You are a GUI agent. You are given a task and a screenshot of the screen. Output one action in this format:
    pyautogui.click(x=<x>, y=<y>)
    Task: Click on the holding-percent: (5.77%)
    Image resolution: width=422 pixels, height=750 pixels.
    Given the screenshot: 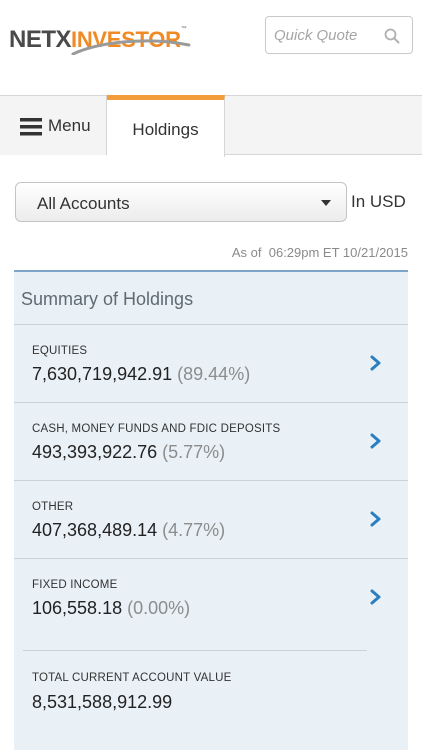 What is the action you would take?
    pyautogui.click(x=194, y=452)
    